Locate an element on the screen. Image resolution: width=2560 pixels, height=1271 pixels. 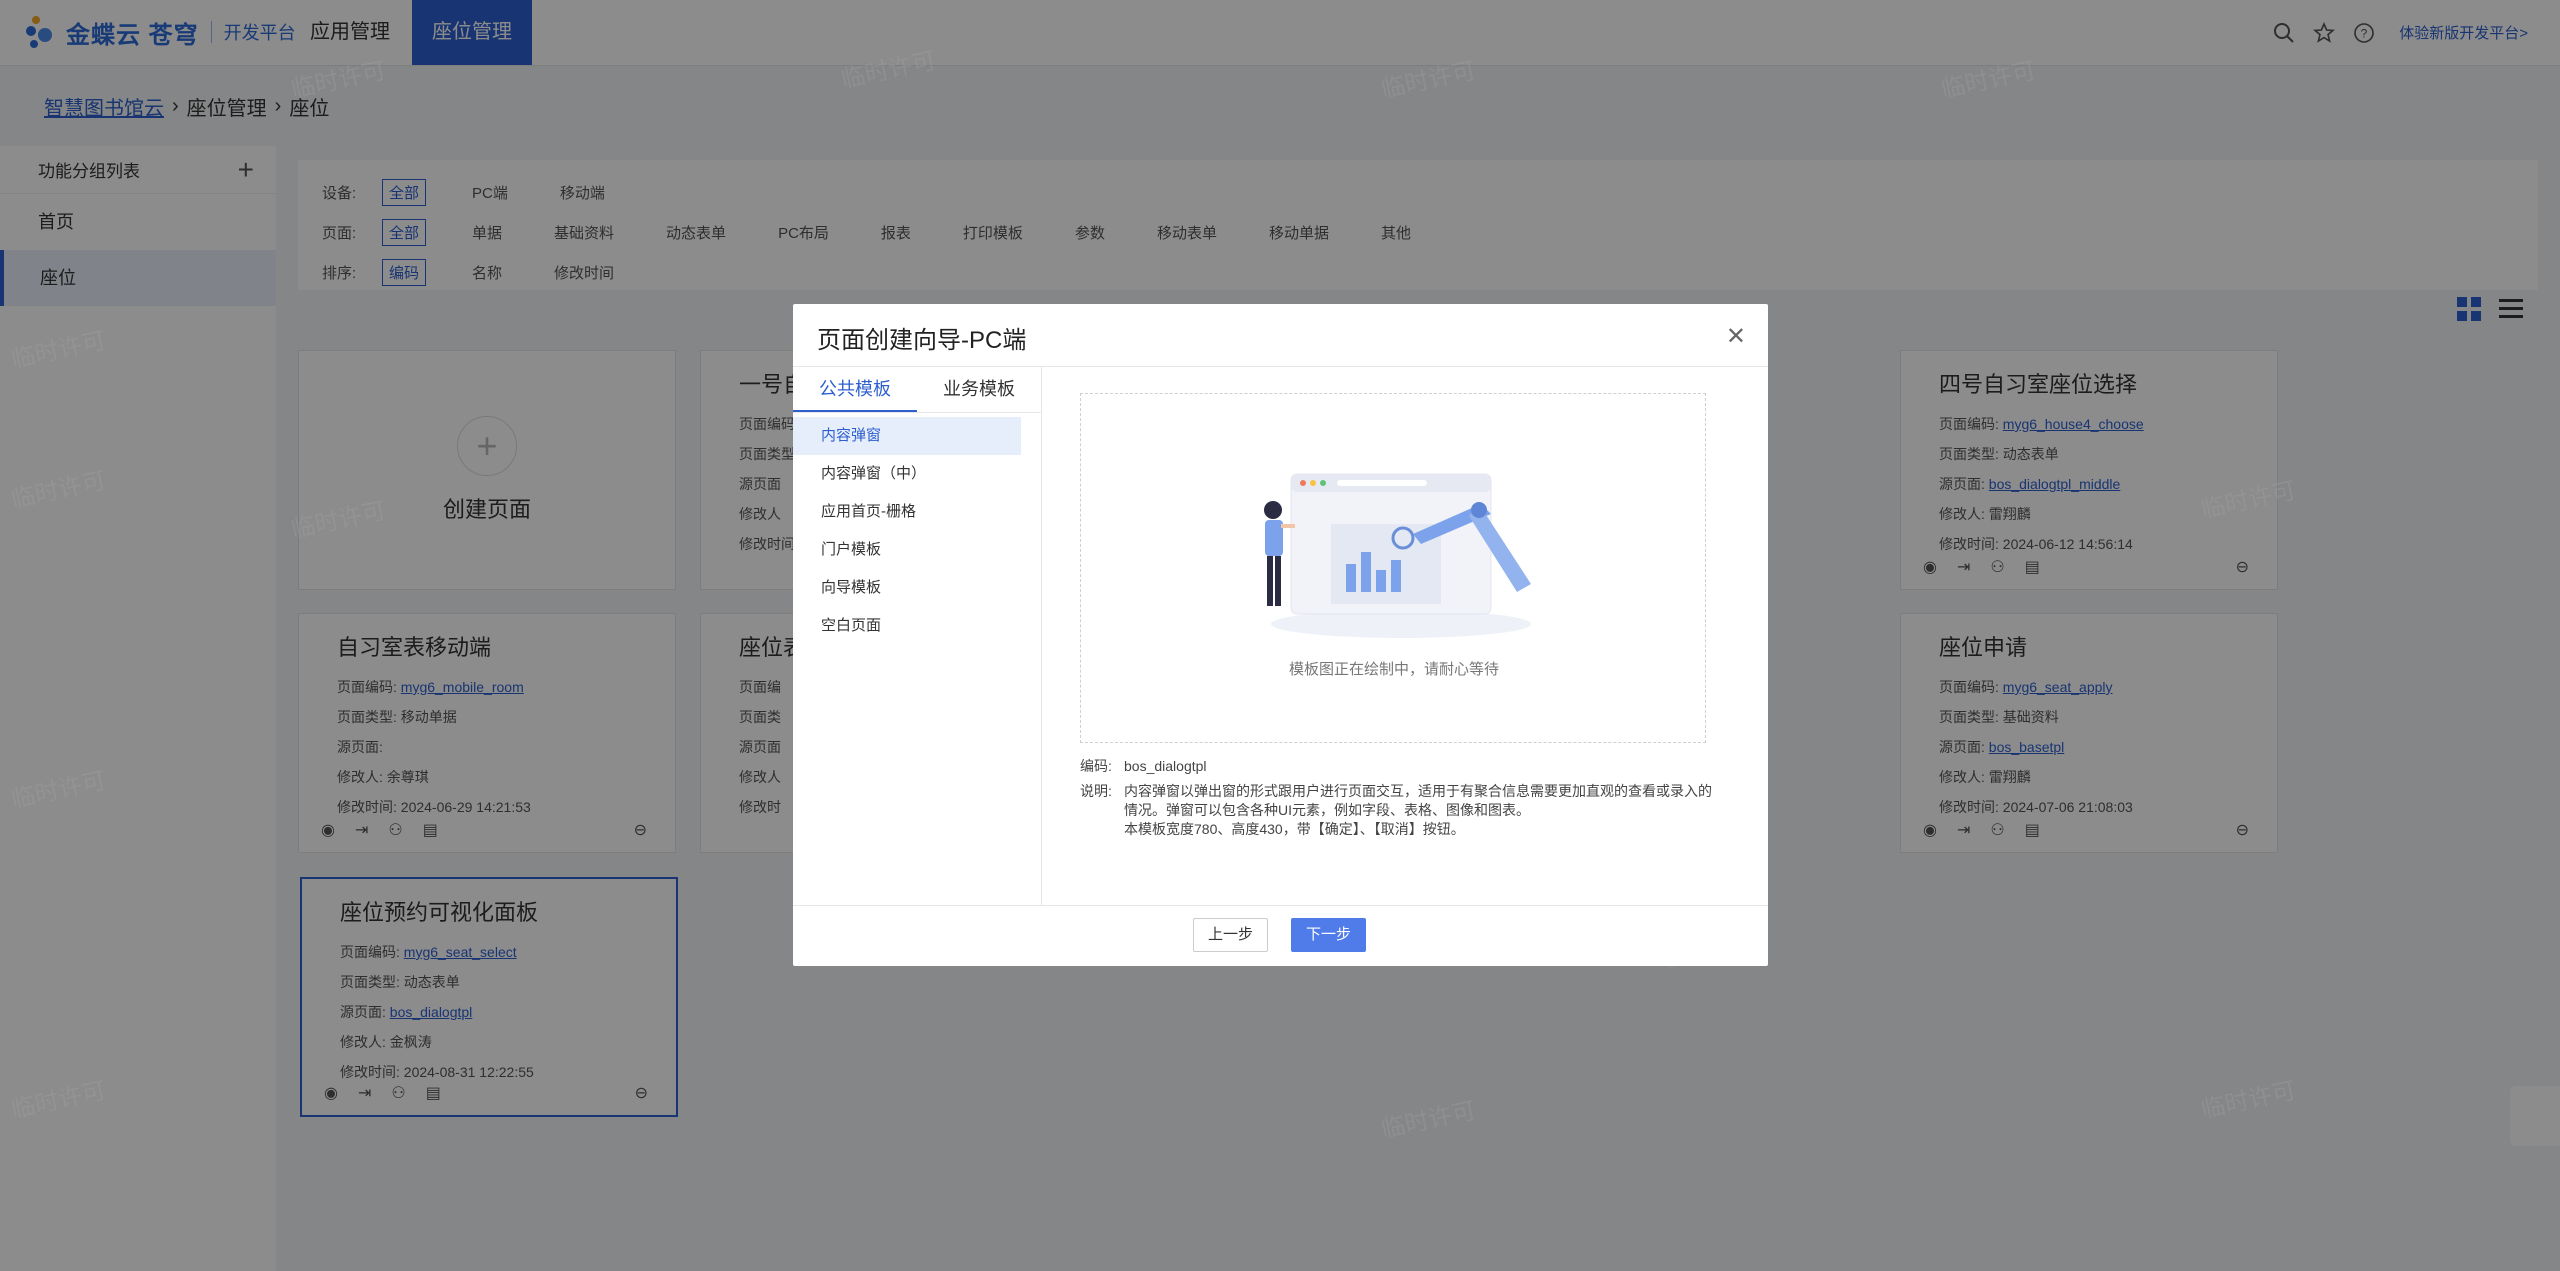
divider is located at coordinates (1280, 905).